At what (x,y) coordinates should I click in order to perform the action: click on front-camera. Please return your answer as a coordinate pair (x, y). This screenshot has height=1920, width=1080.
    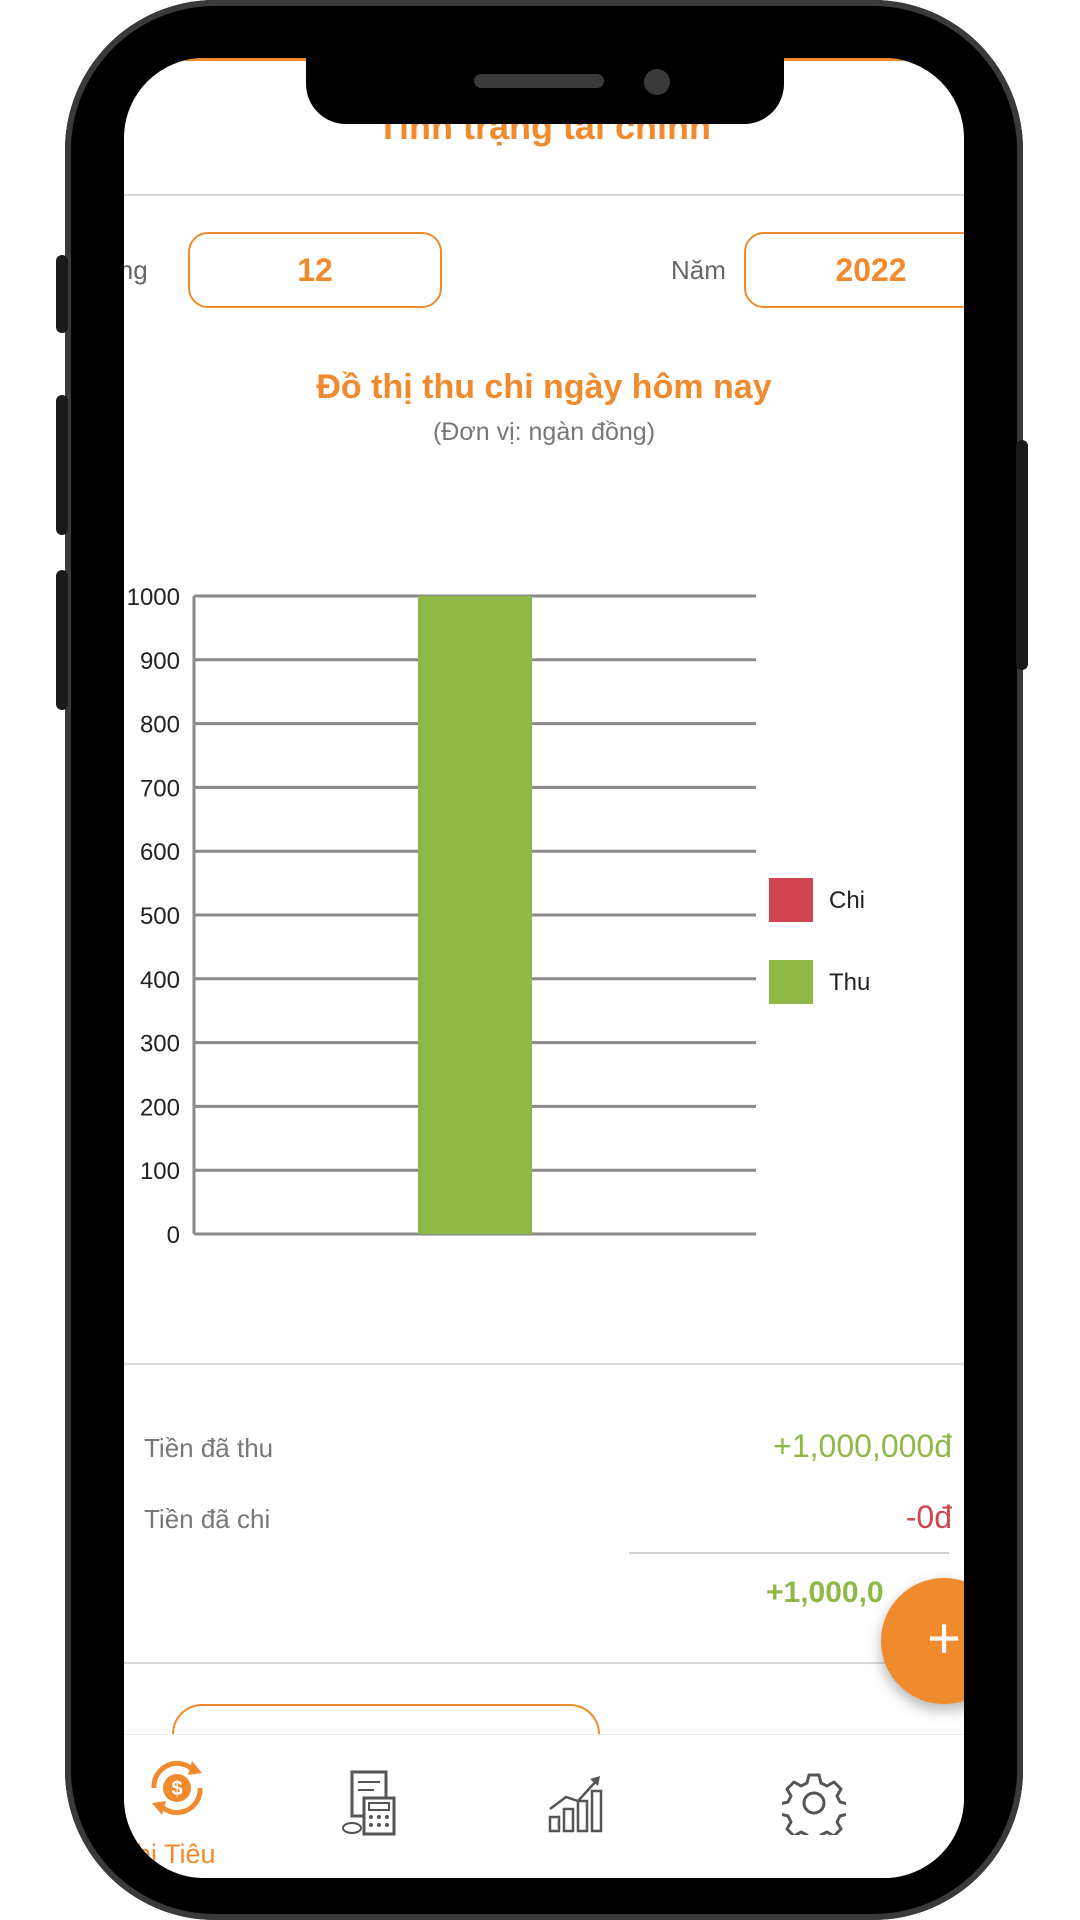
    Looking at the image, I should click on (657, 82).